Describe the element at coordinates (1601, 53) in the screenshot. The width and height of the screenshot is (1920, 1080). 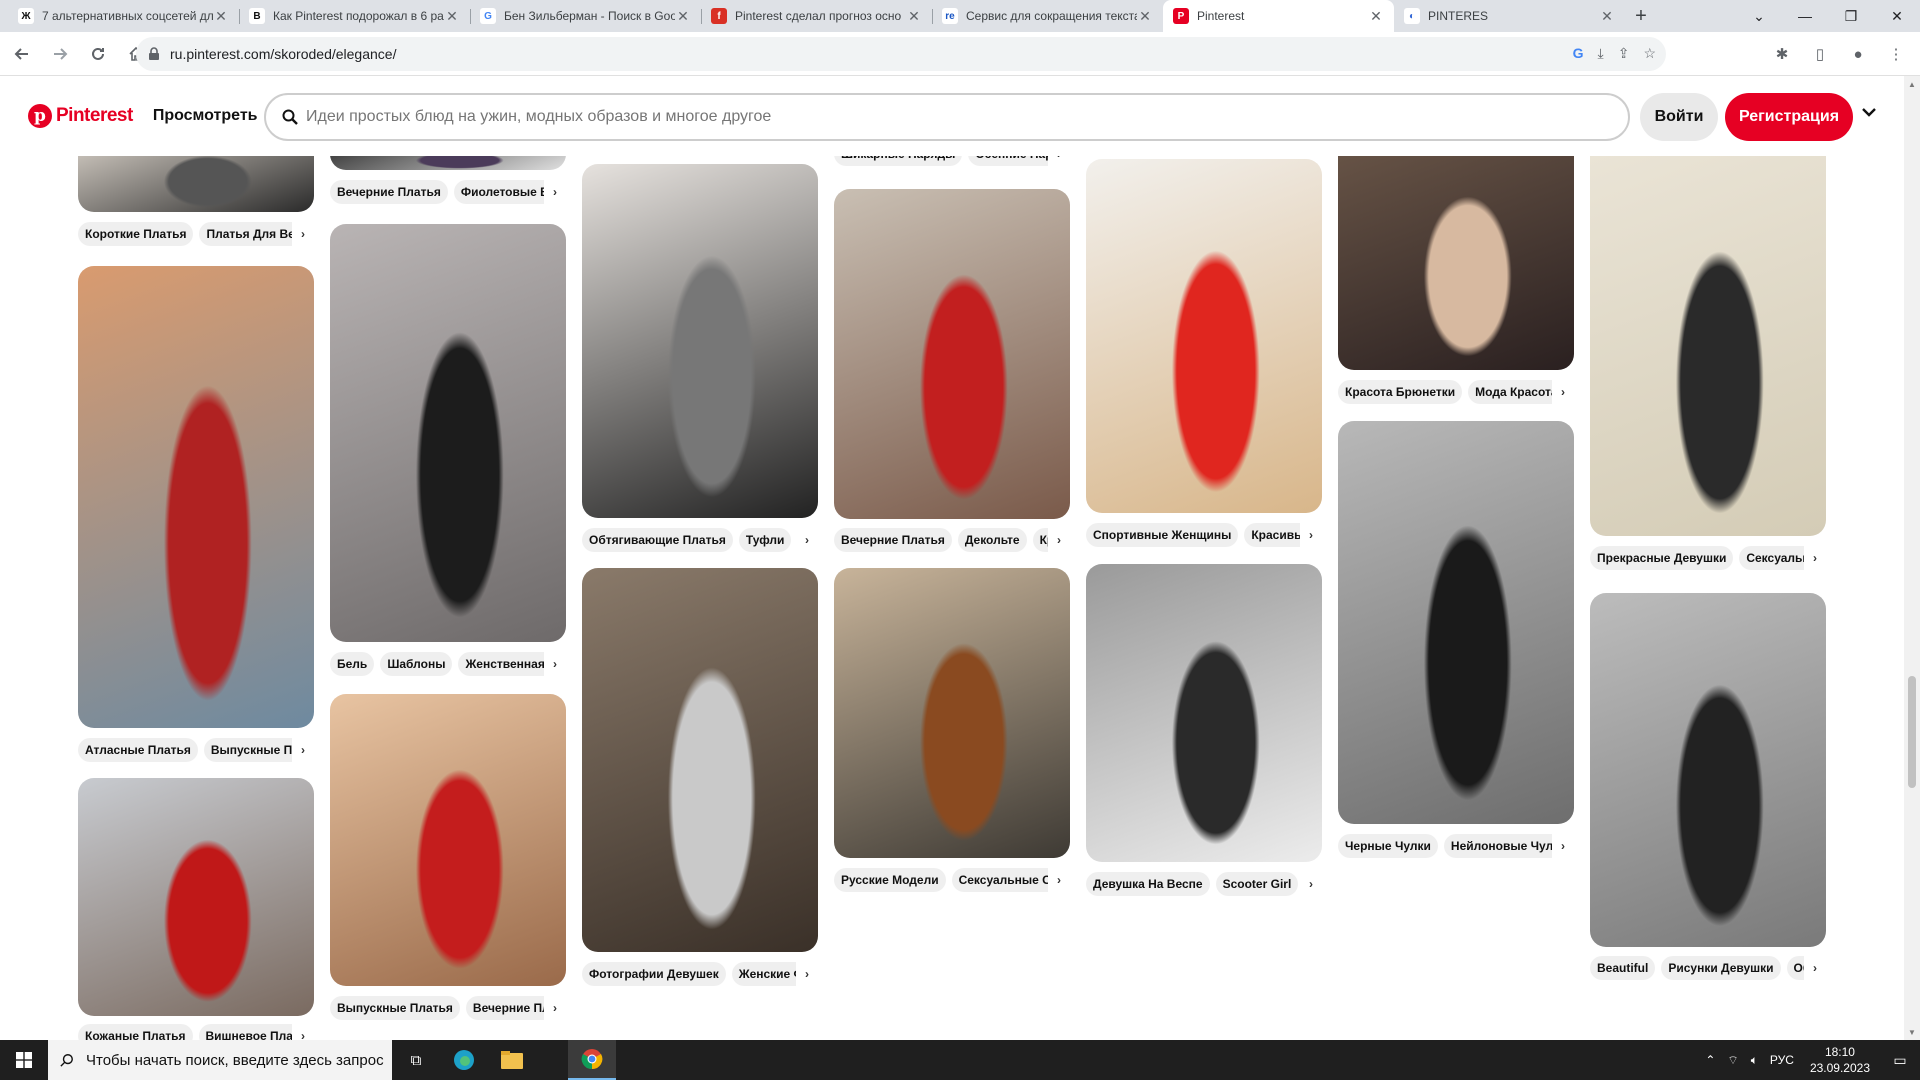
I see `install-app-icon: ⤓` at that location.